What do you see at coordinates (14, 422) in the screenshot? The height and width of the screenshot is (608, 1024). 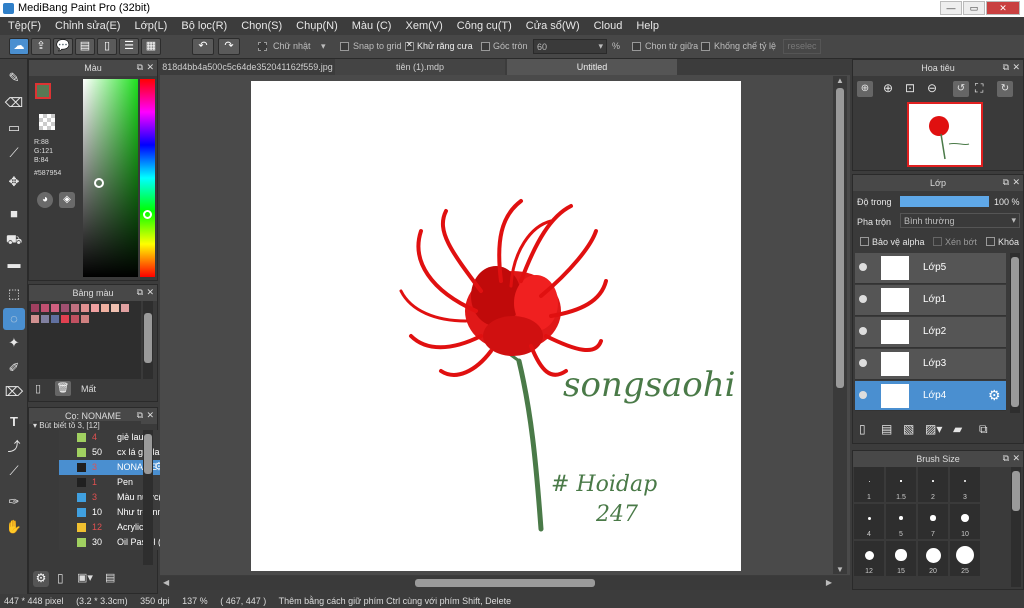 I see `text-icon: T` at bounding box center [14, 422].